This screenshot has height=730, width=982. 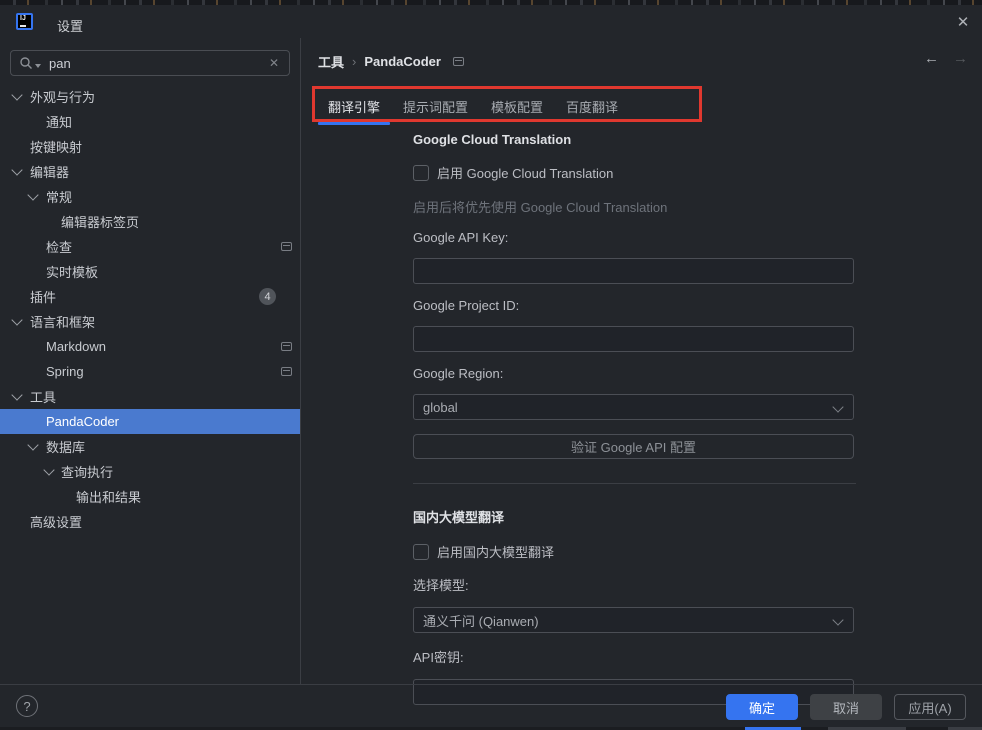 I want to click on breadcrumb: 工具 › PandaCoder, so click(x=395, y=61).